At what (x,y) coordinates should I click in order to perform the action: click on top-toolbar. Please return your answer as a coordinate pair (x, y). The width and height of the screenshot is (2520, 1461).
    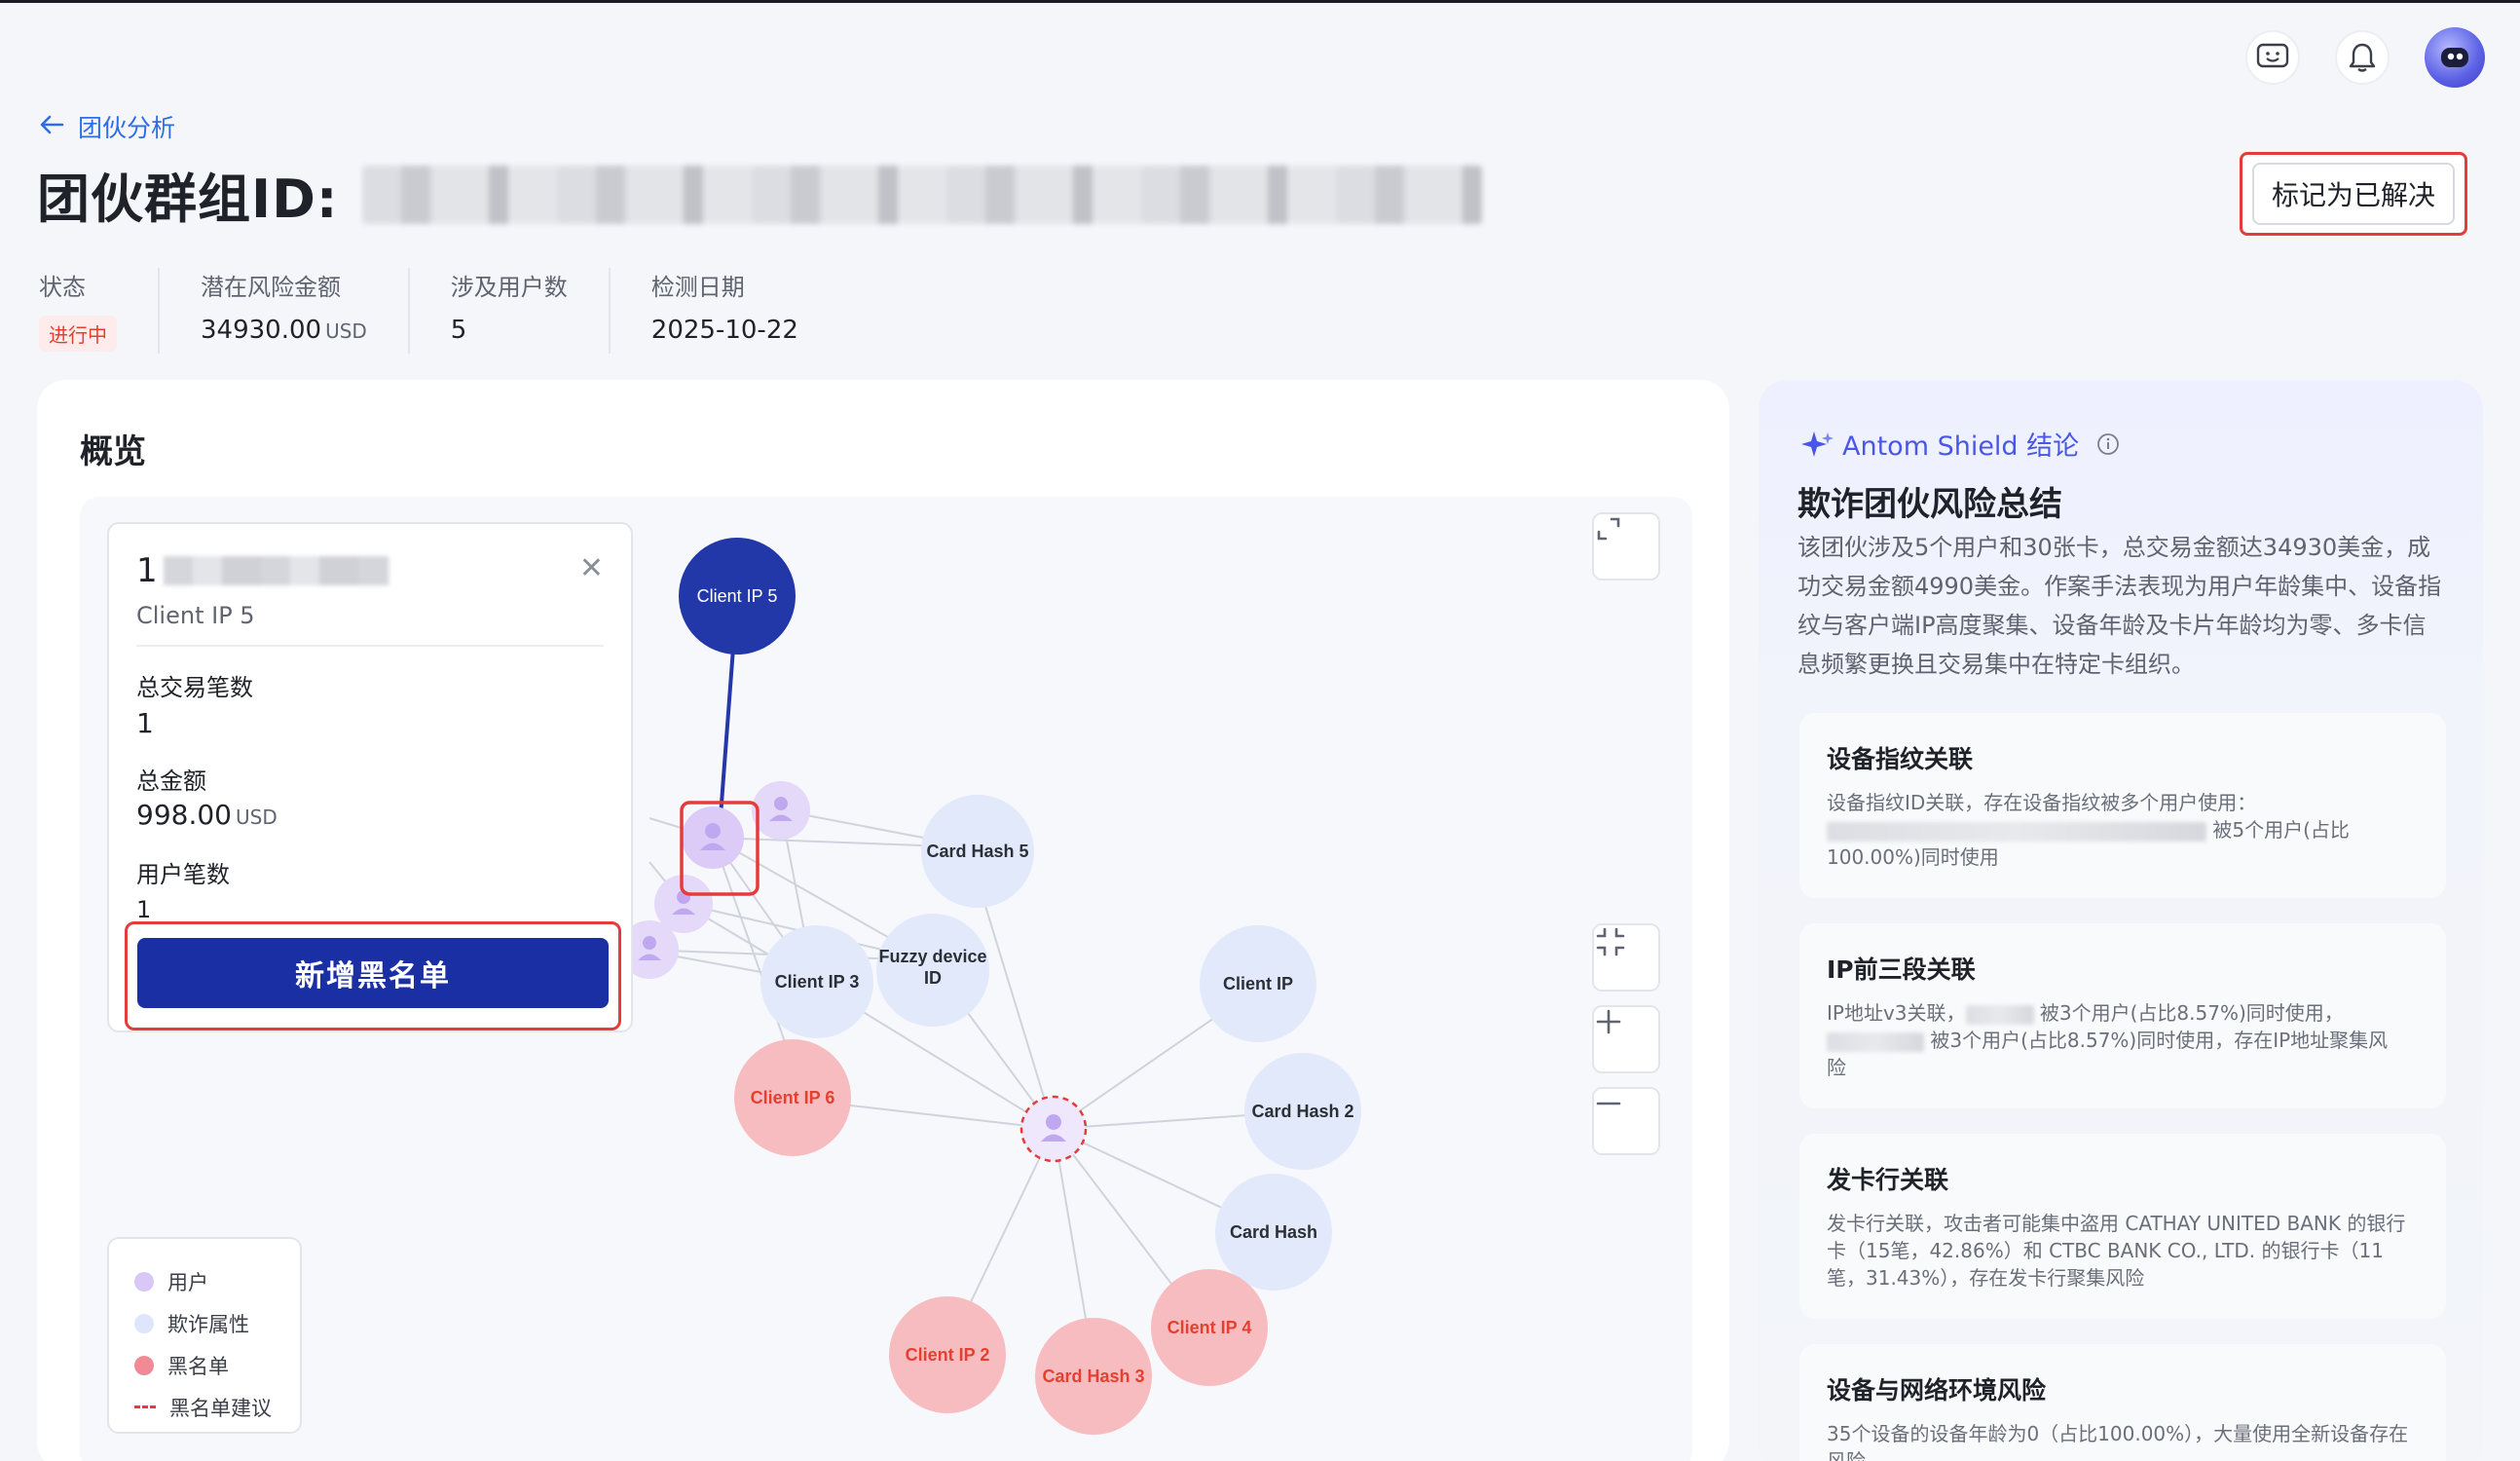
    Looking at the image, I should click on (2365, 57).